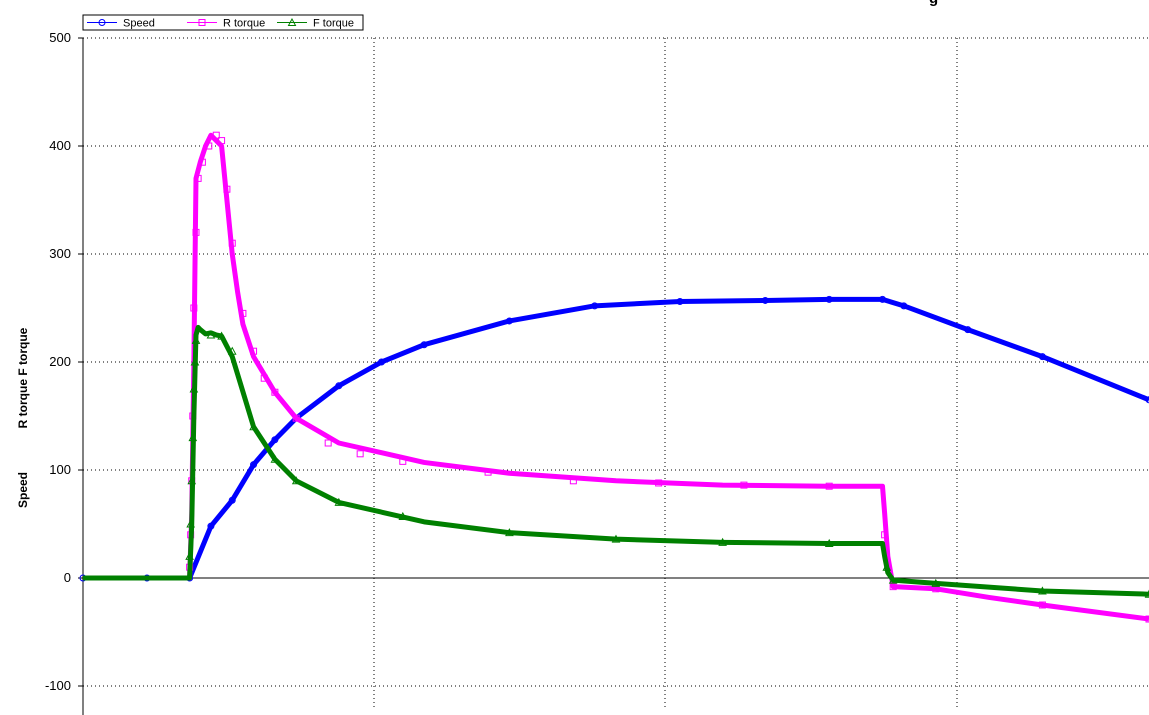 The width and height of the screenshot is (1149, 715). I want to click on legend: Speed R torque F torque, so click(223, 22).